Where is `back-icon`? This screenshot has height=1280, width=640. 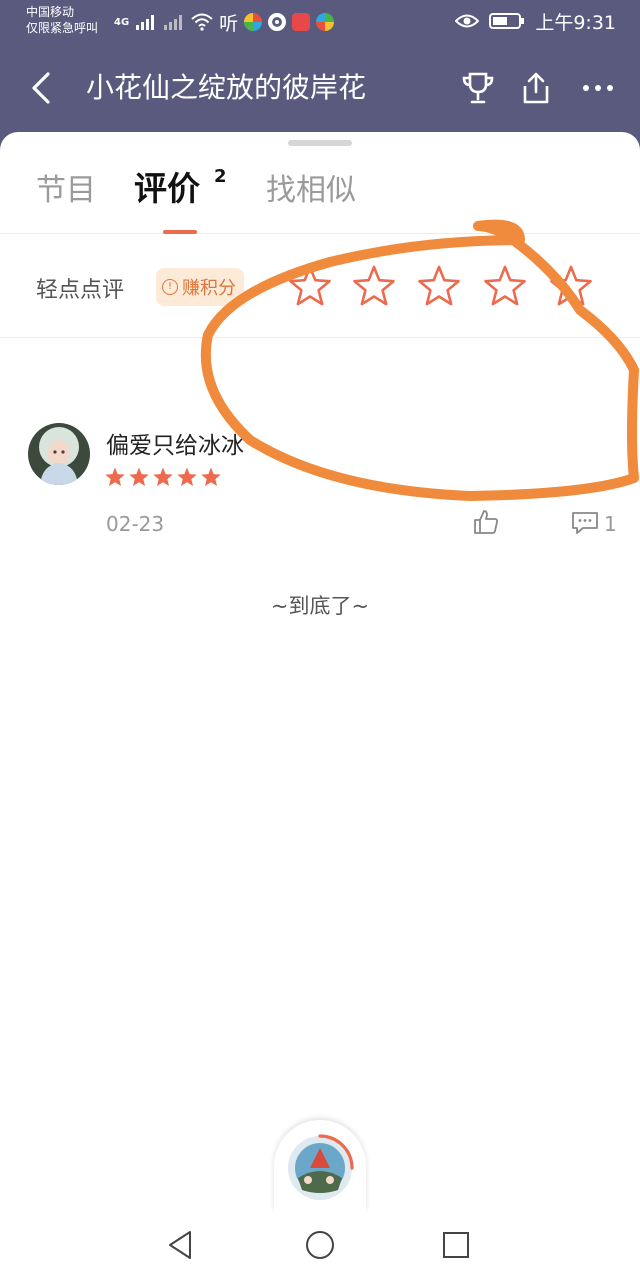
back-icon is located at coordinates (41, 88).